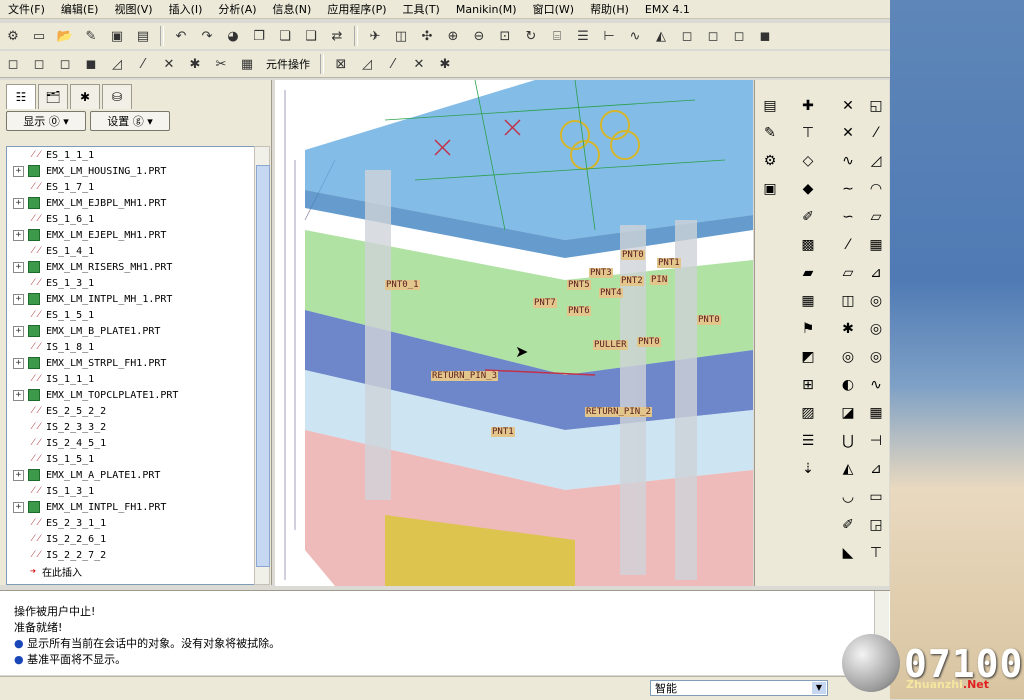 This screenshot has height=700, width=1024. Describe the element at coordinates (808, 301) in the screenshot. I see `pattern-icon: ▦` at that location.